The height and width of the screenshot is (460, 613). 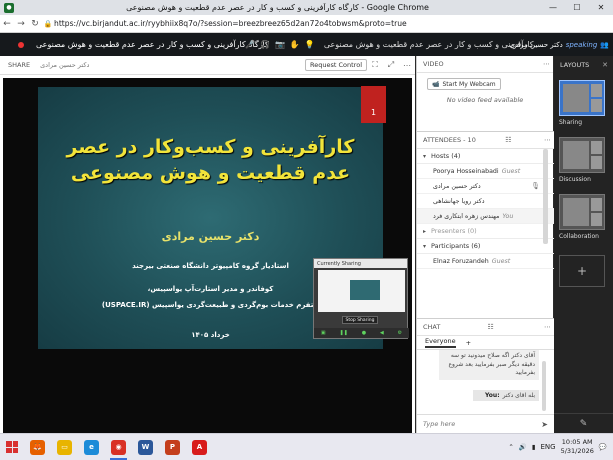 I want to click on start-webcam-button: 📹 Start My Webcam, so click(x=464, y=84).